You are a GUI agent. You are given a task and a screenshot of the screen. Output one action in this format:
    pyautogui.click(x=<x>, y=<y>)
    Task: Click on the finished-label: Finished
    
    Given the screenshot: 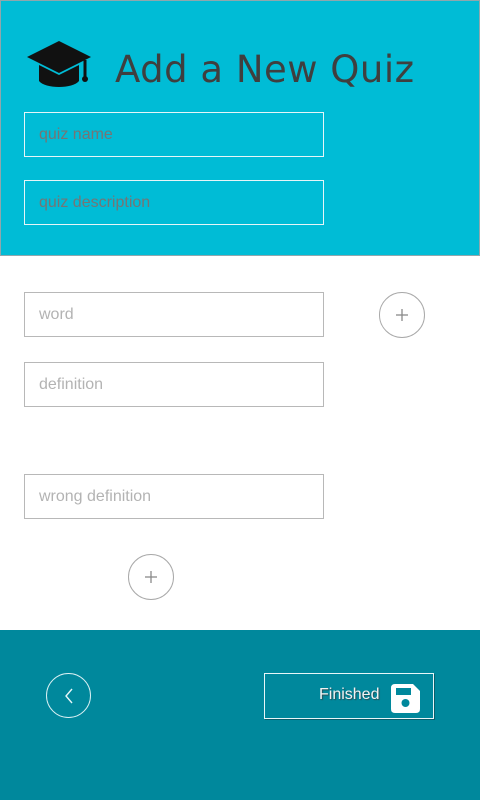 What is the action you would take?
    pyautogui.click(x=349, y=694)
    